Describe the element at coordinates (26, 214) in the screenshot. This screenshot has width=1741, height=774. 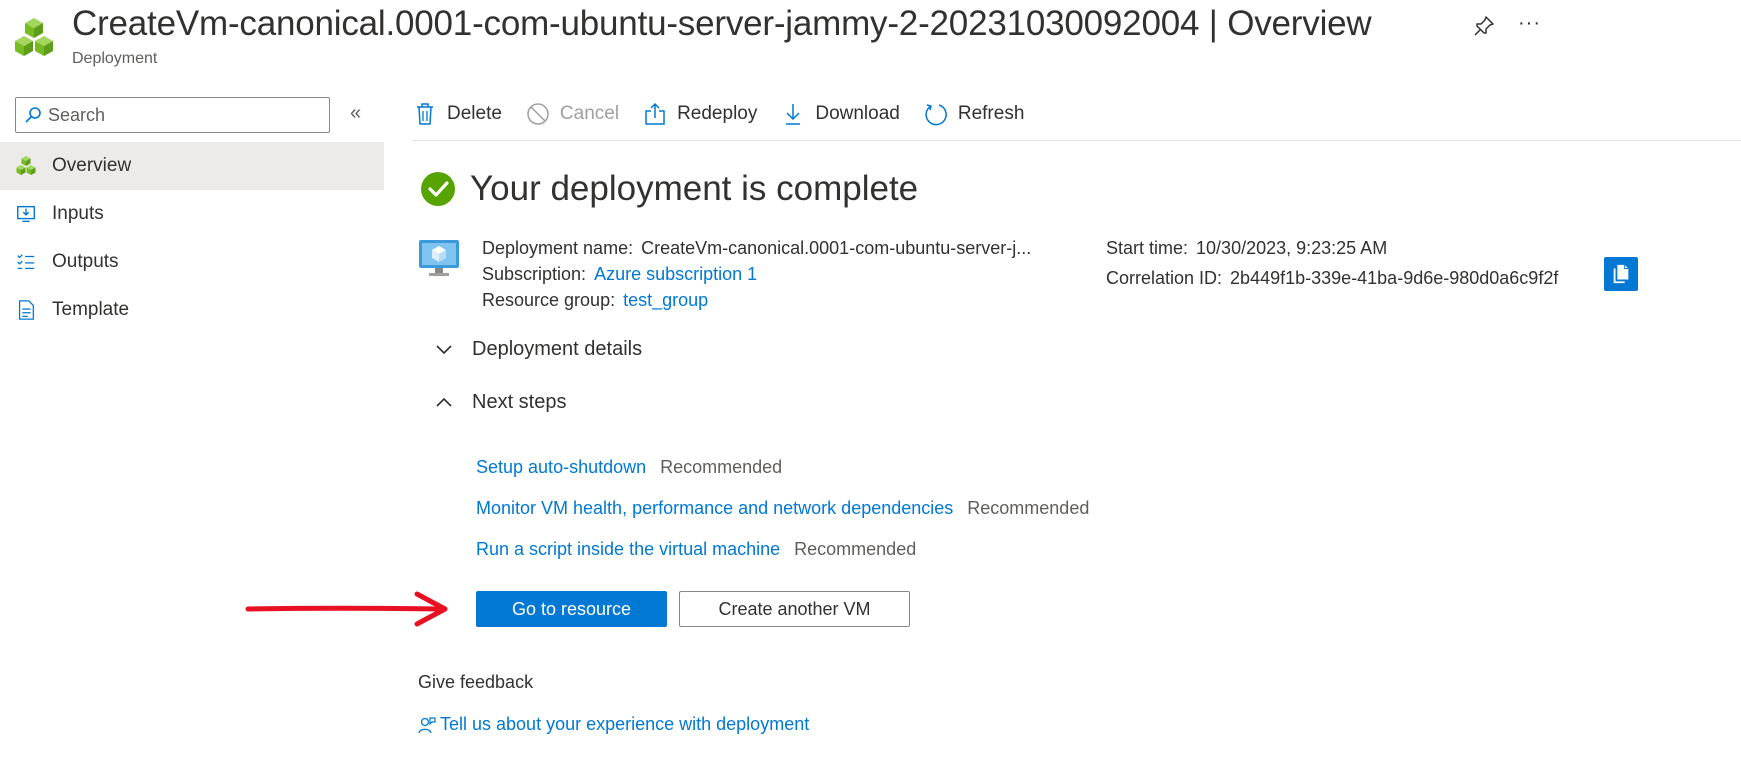
I see `inputs-icon` at that location.